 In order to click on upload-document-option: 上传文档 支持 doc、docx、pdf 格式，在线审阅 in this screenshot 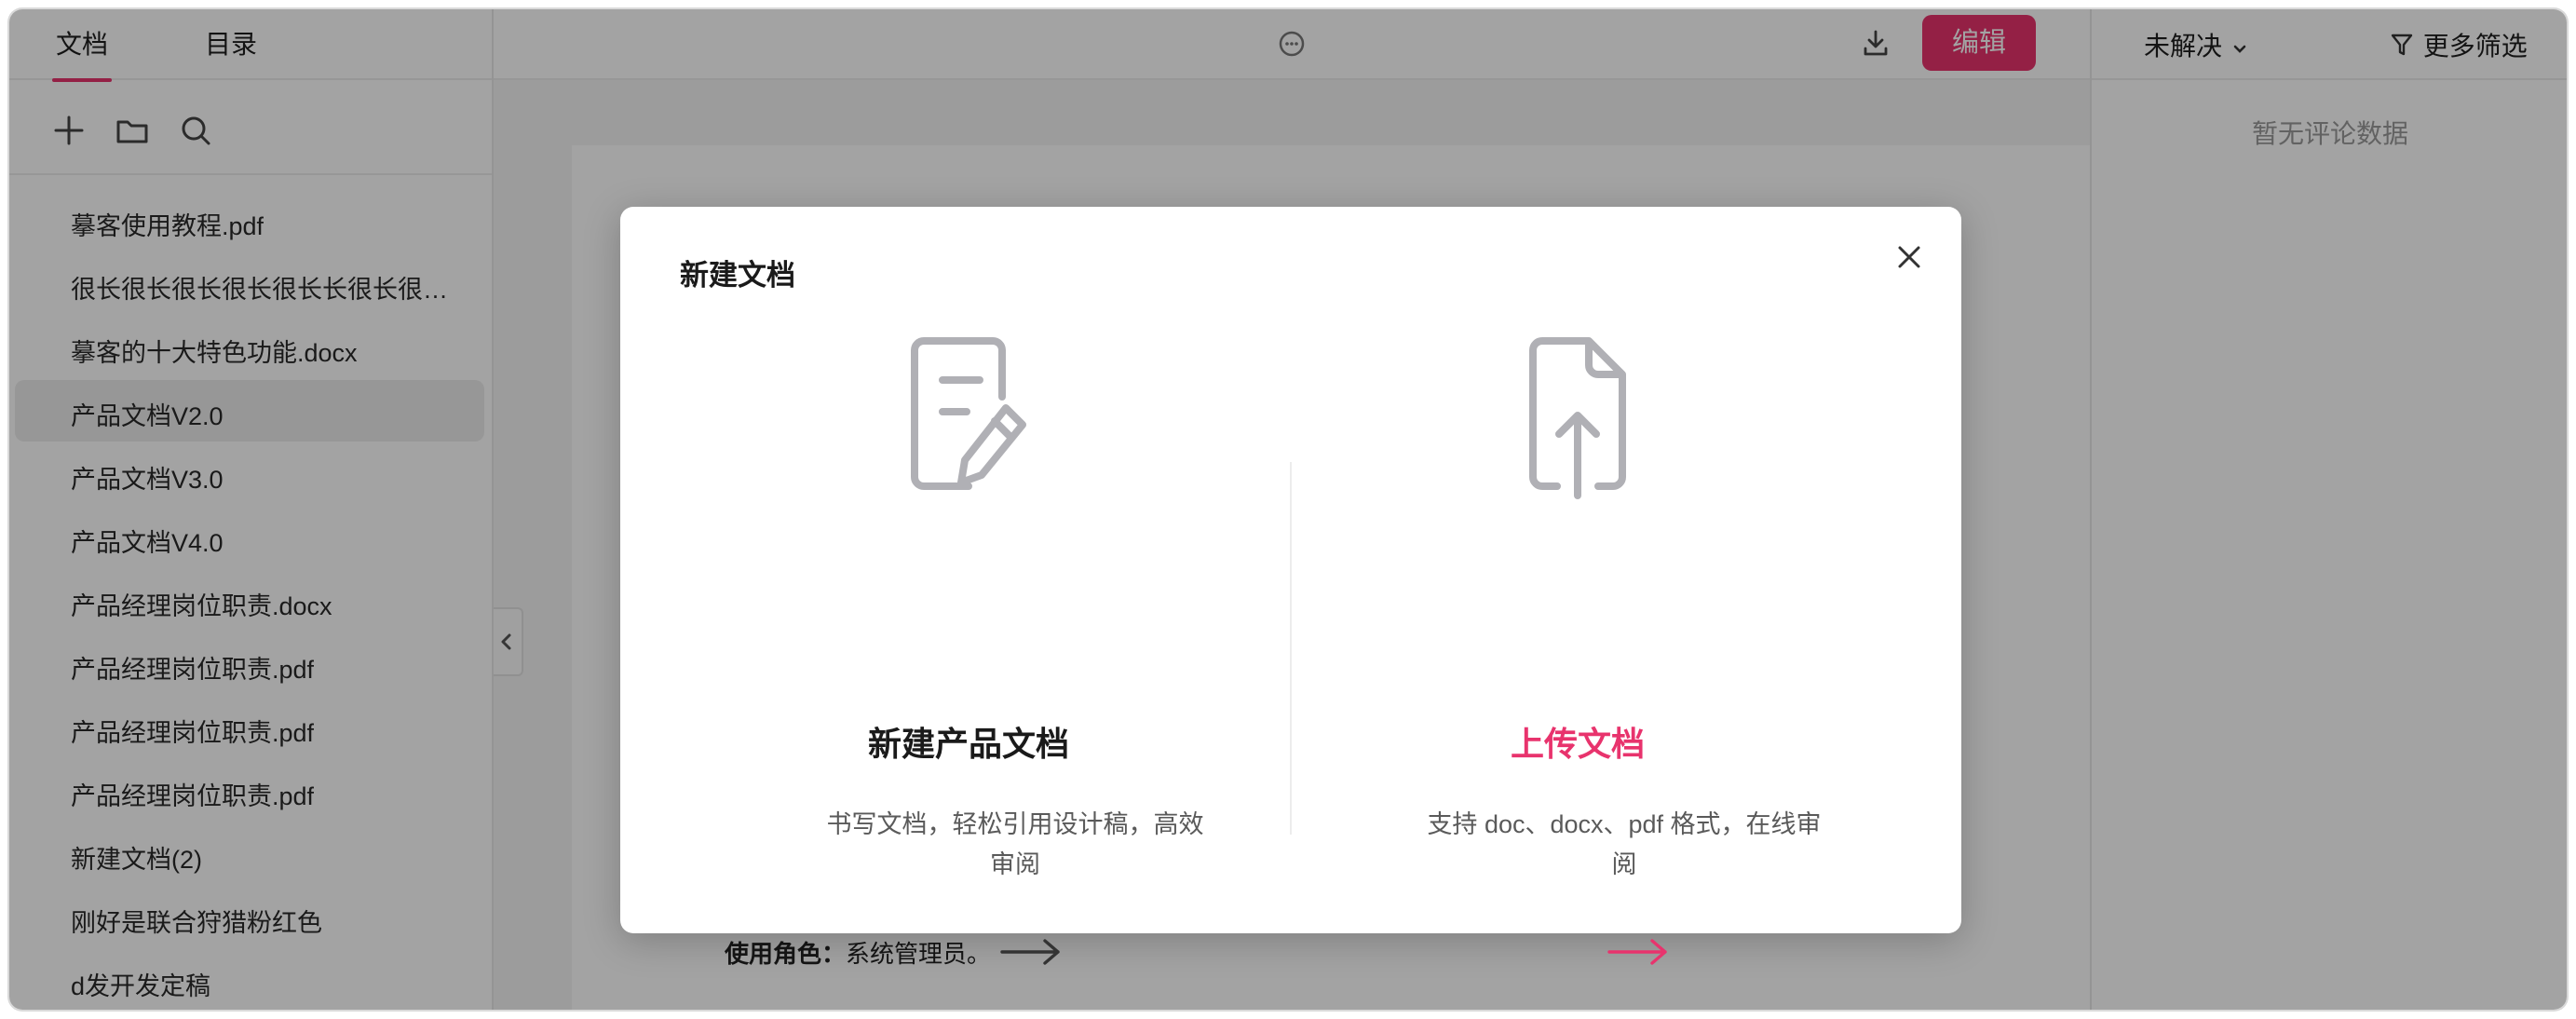, I will do `click(1577, 642)`.